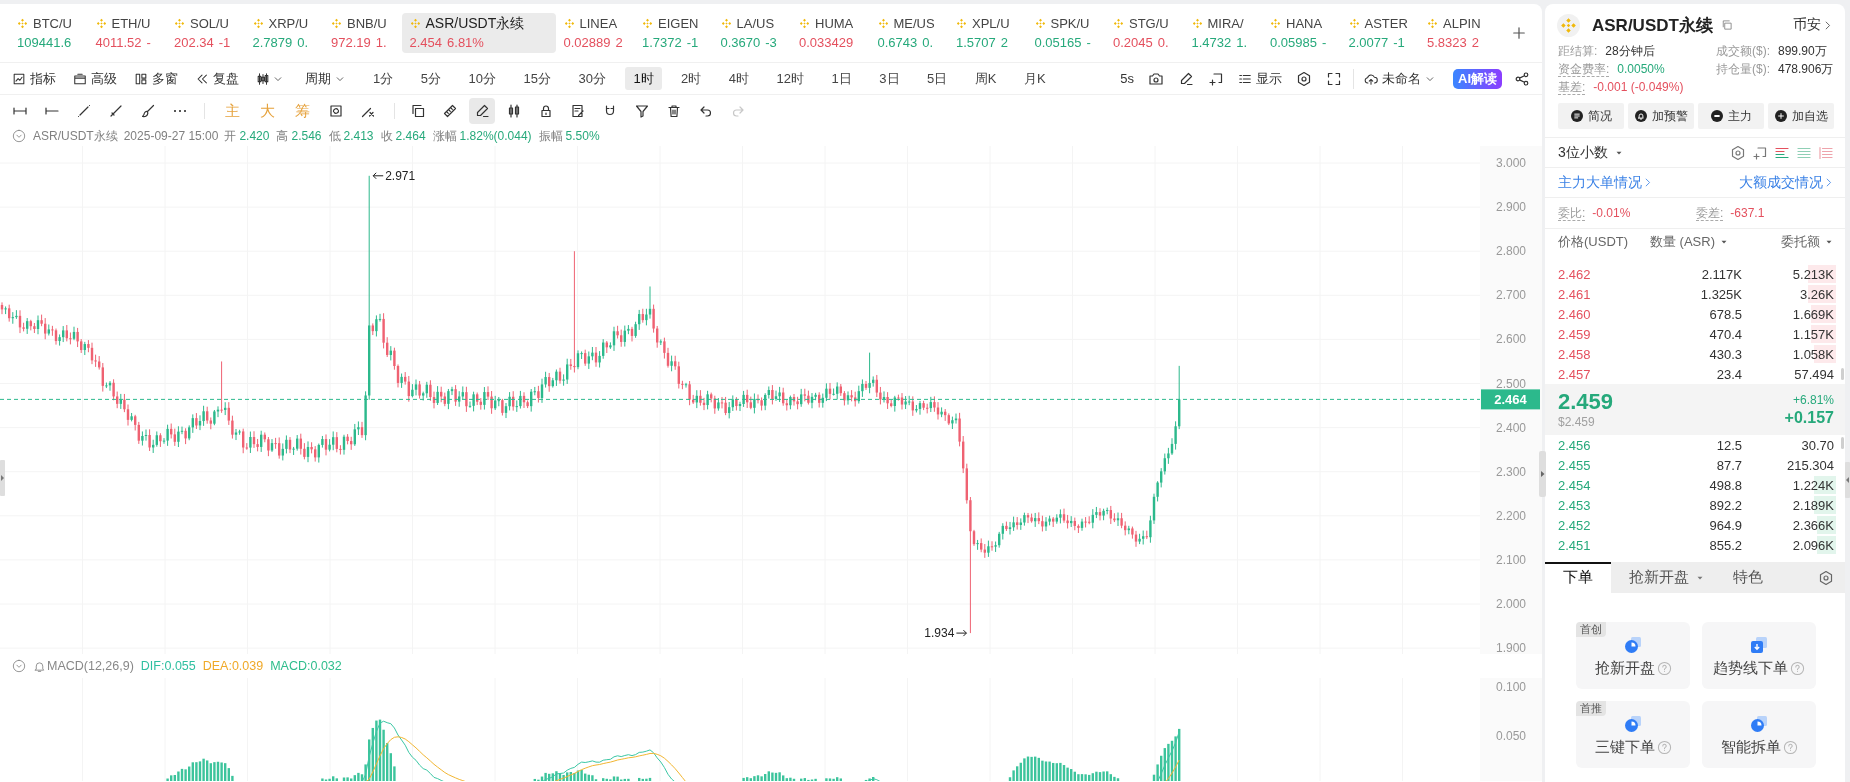 This screenshot has height=782, width=1850. Describe the element at coordinates (1748, 577) in the screenshot. I see `order-tab: 特色` at that location.